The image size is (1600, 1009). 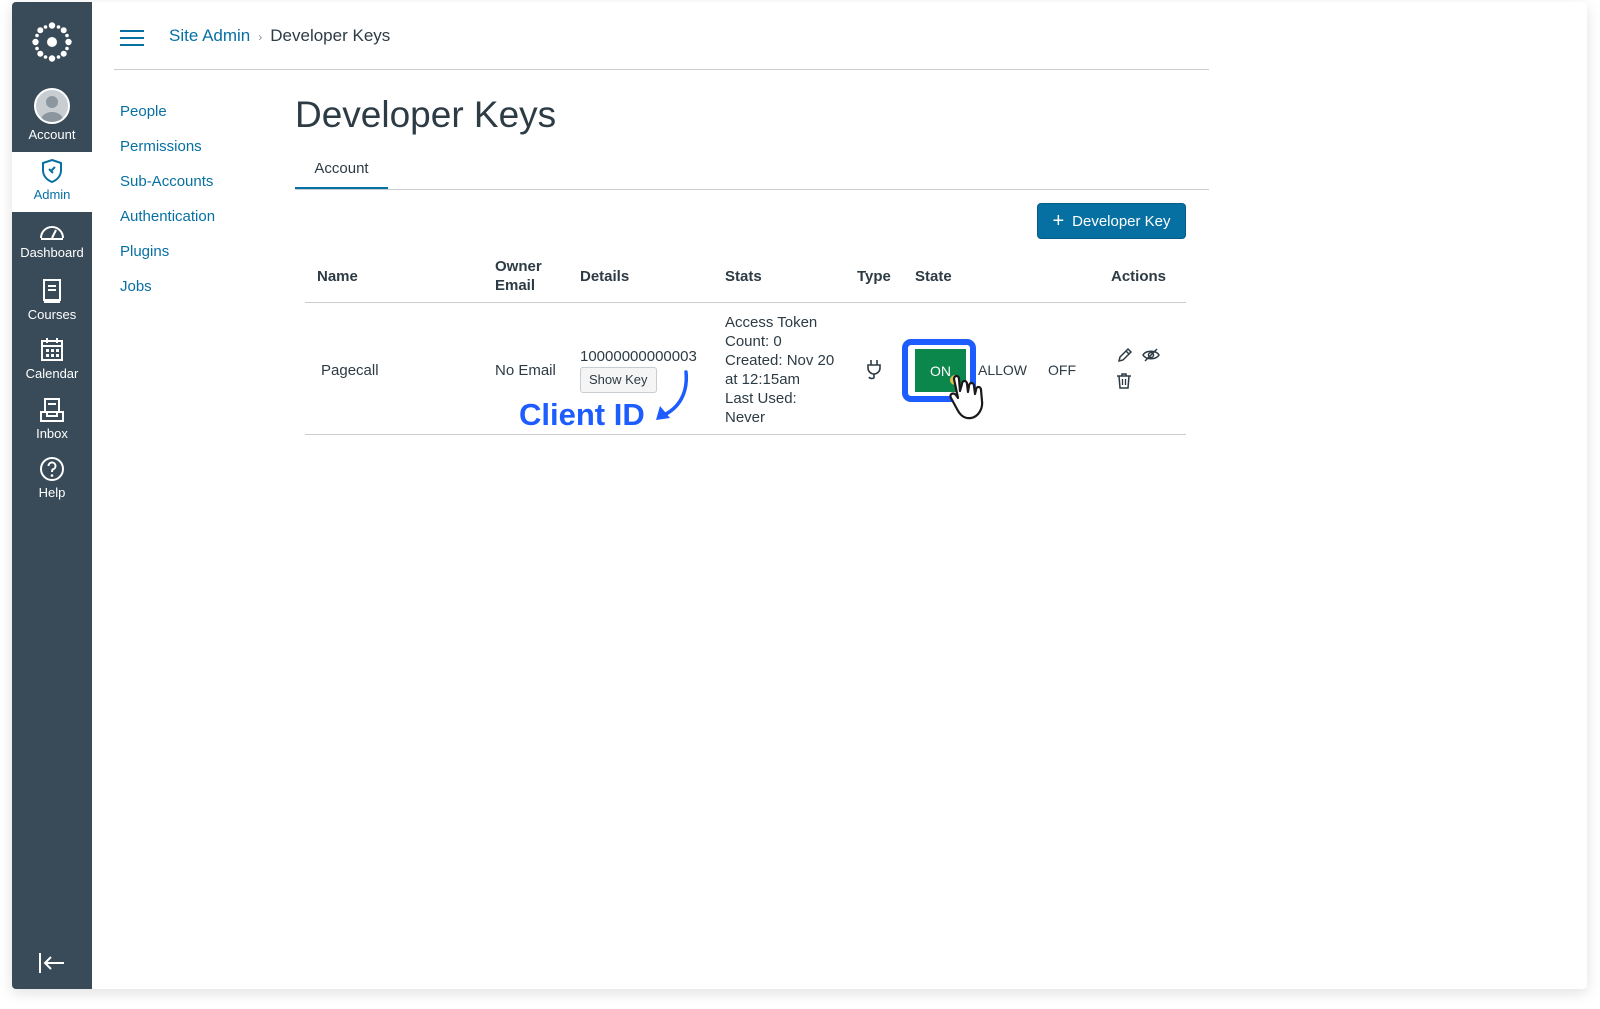 I want to click on avatar-icon, so click(x=52, y=106).